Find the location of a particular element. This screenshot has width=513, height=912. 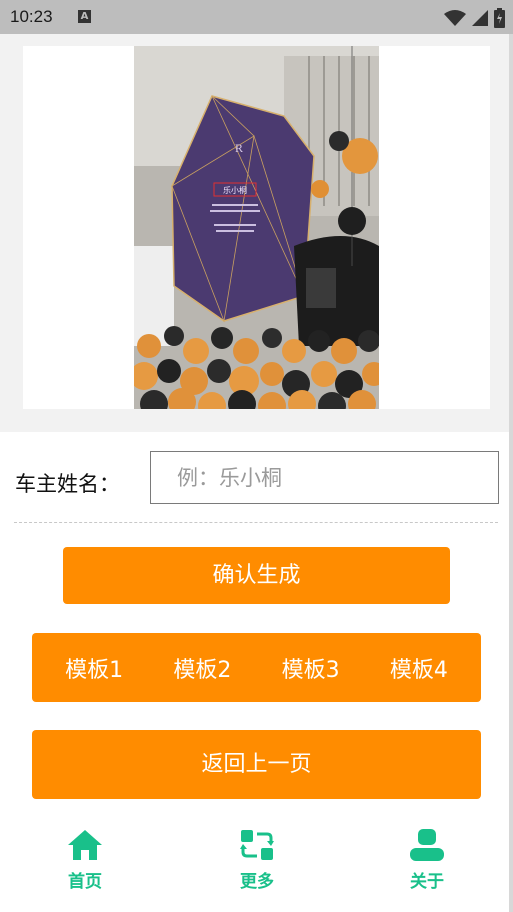

status-bar: 10:23 A is located at coordinates (256, 17).